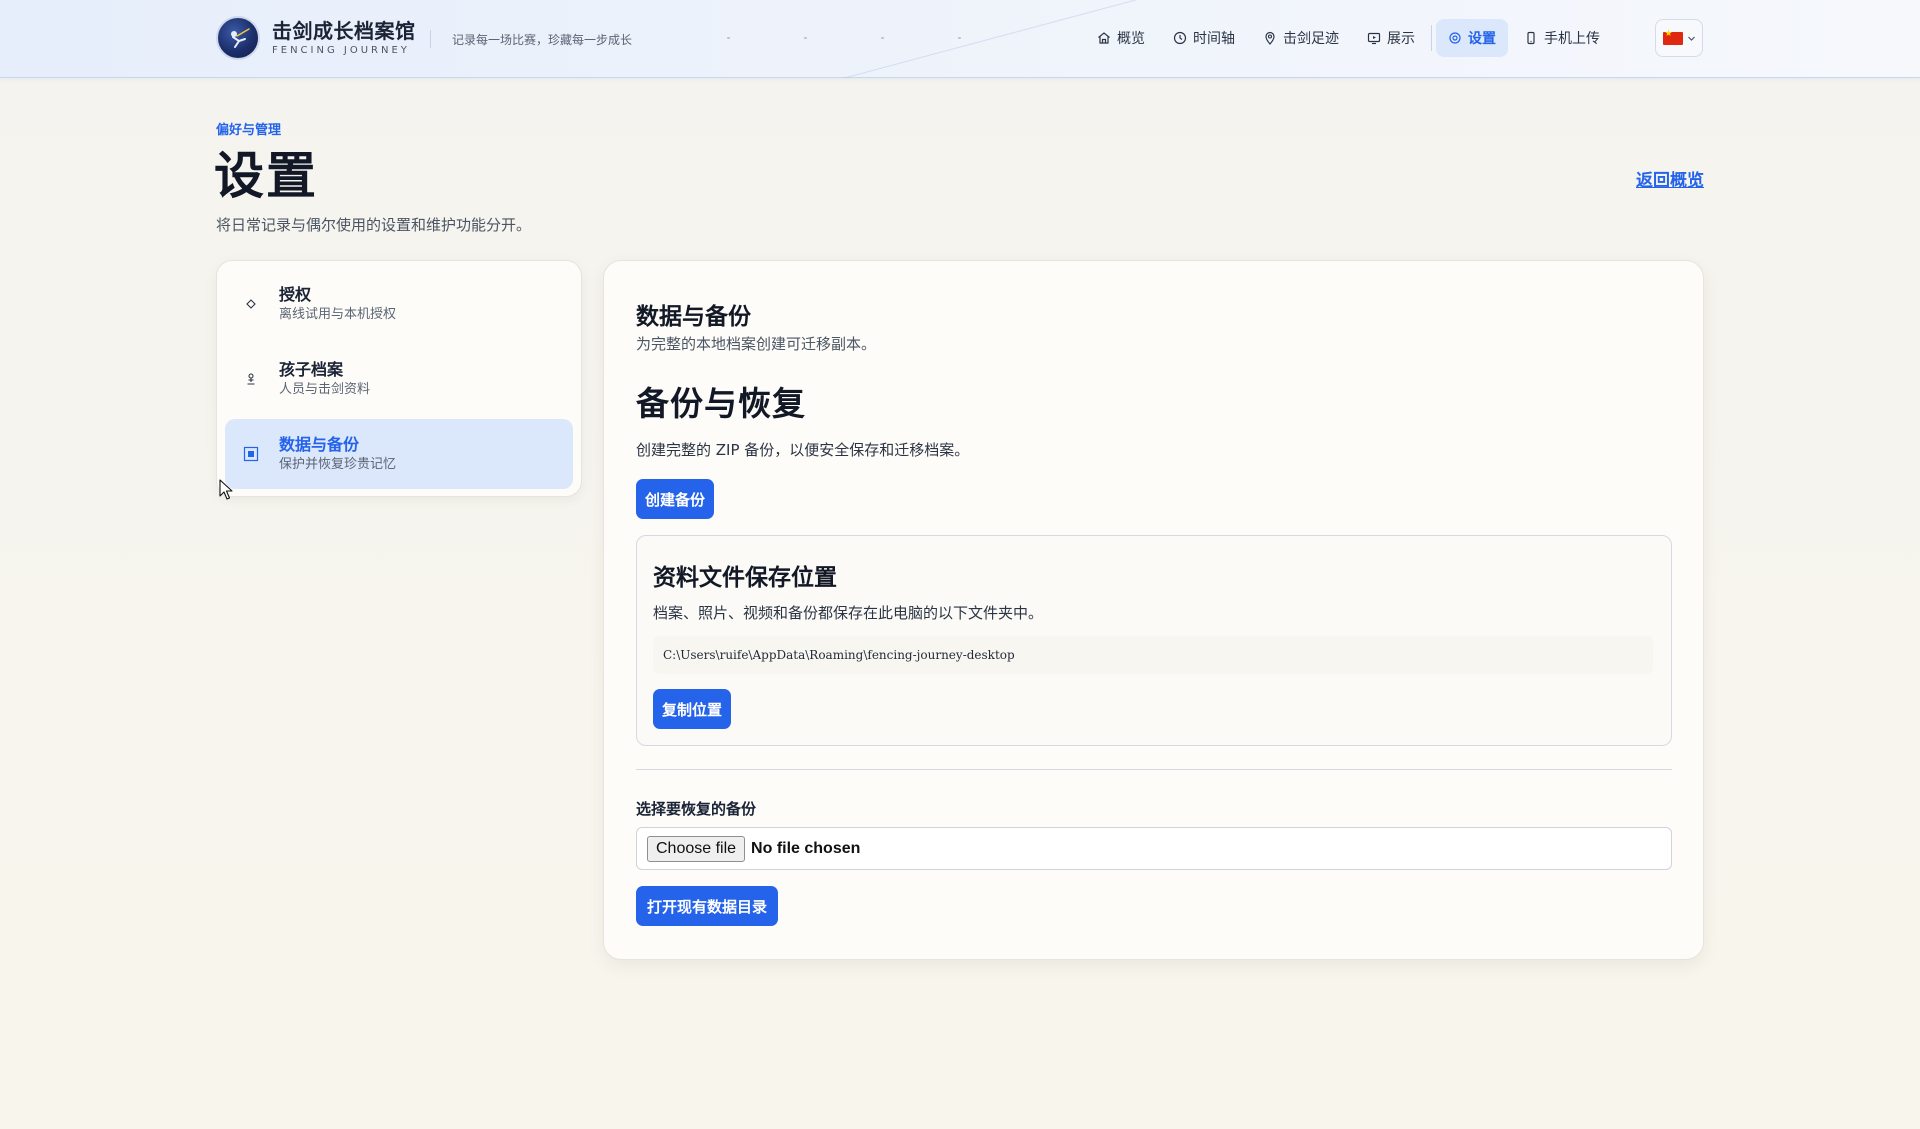  Describe the element at coordinates (1374, 38) in the screenshot. I see `presentation-icon` at that location.